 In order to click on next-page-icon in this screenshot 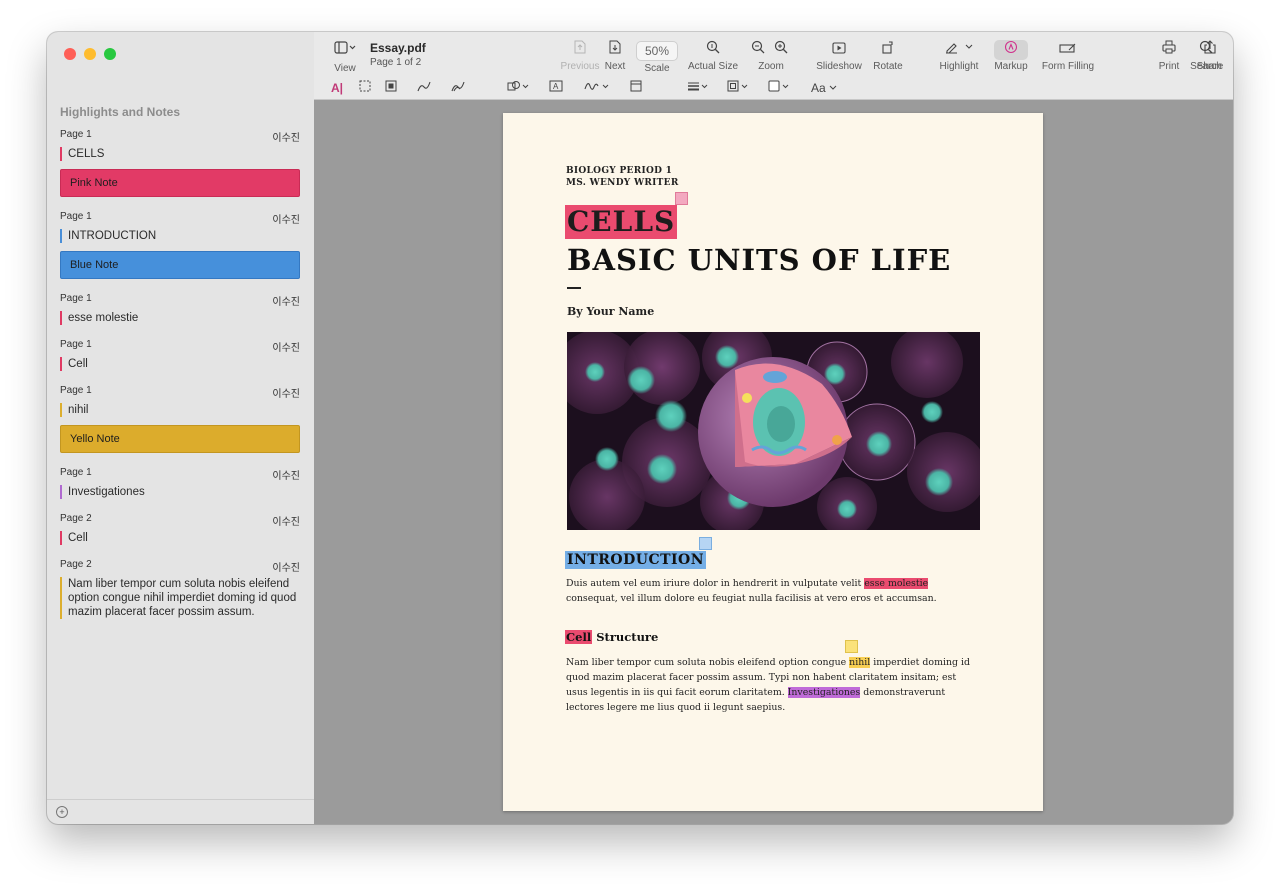, I will do `click(615, 50)`.